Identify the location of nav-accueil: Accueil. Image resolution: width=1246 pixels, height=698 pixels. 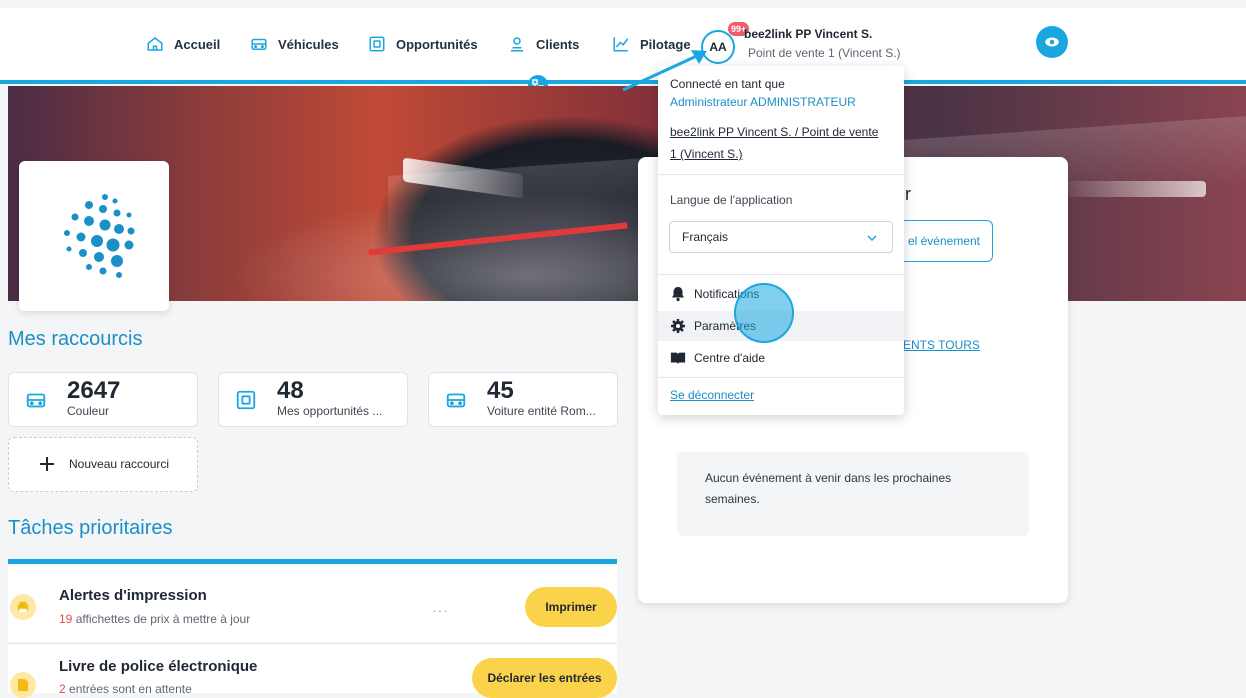
(183, 44).